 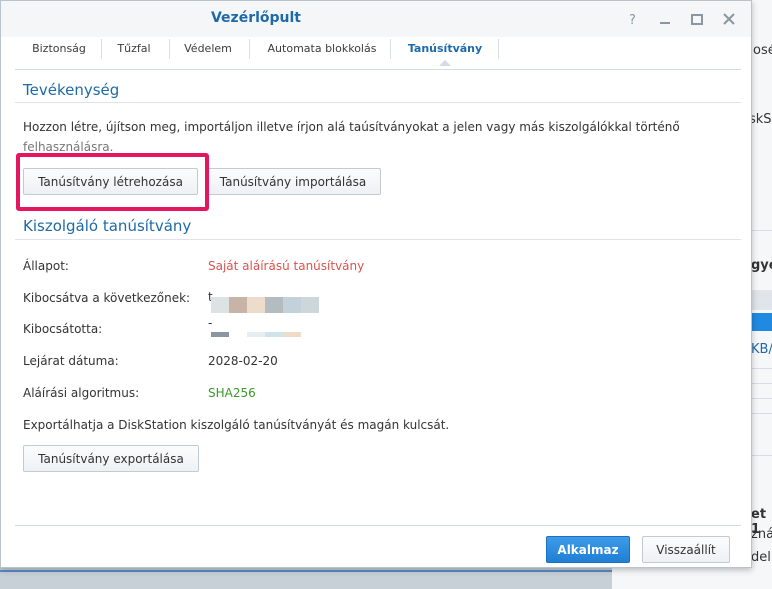 I want to click on background-text: zná, so click(x=761, y=534).